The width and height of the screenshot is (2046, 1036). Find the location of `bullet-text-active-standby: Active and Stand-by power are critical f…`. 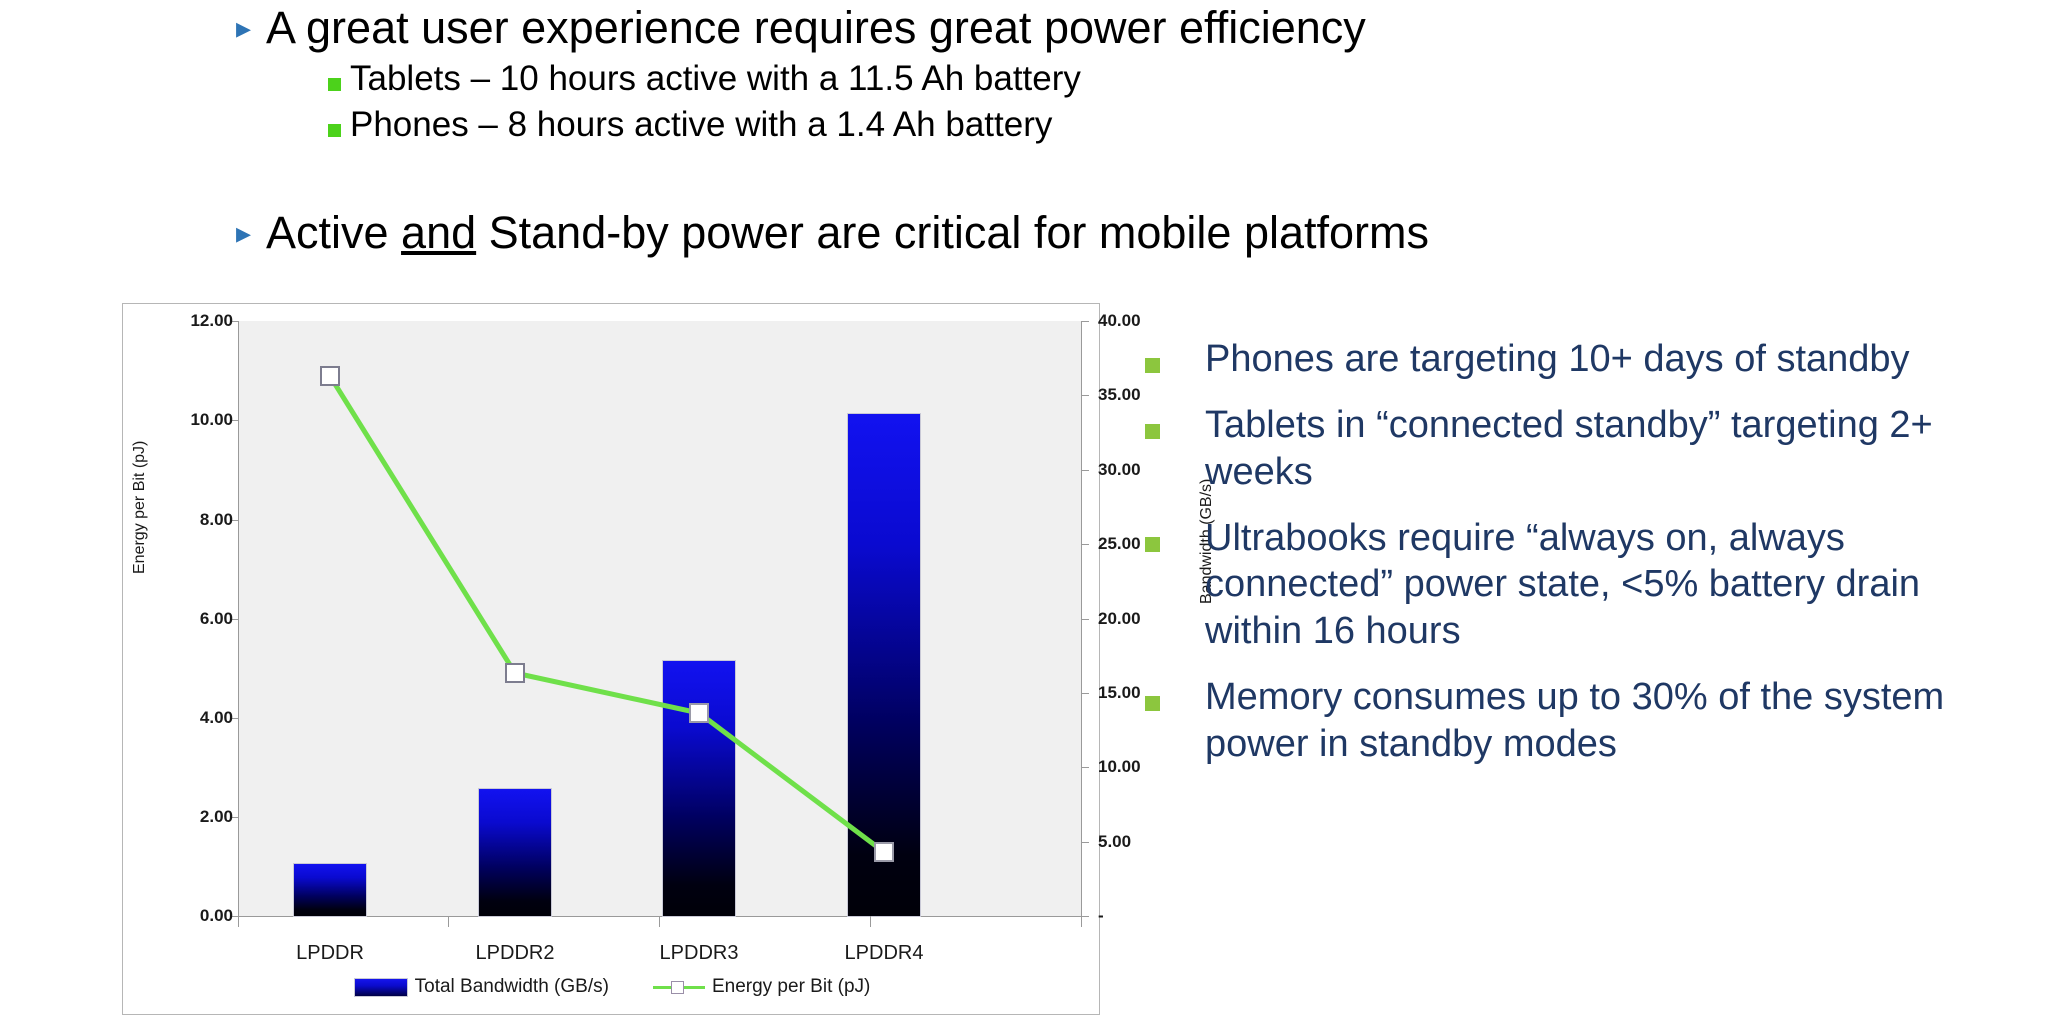

bullet-text-active-standby: Active and Stand-by power are critical f… is located at coordinates (847, 233).